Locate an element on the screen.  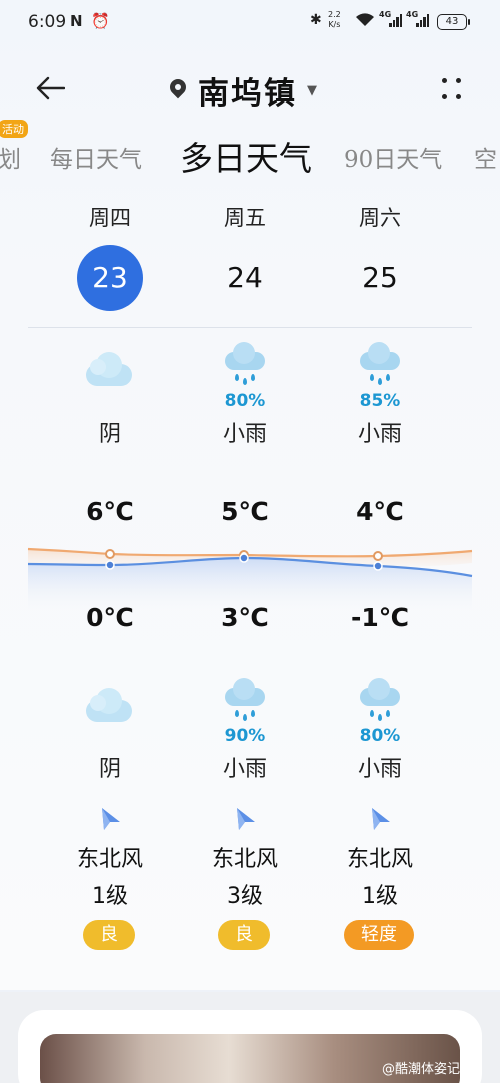
status-bar: 6:09 N ⏰ ✱ 2.2 K/s 4G 4G 43 is located at coordinates (250, 23).